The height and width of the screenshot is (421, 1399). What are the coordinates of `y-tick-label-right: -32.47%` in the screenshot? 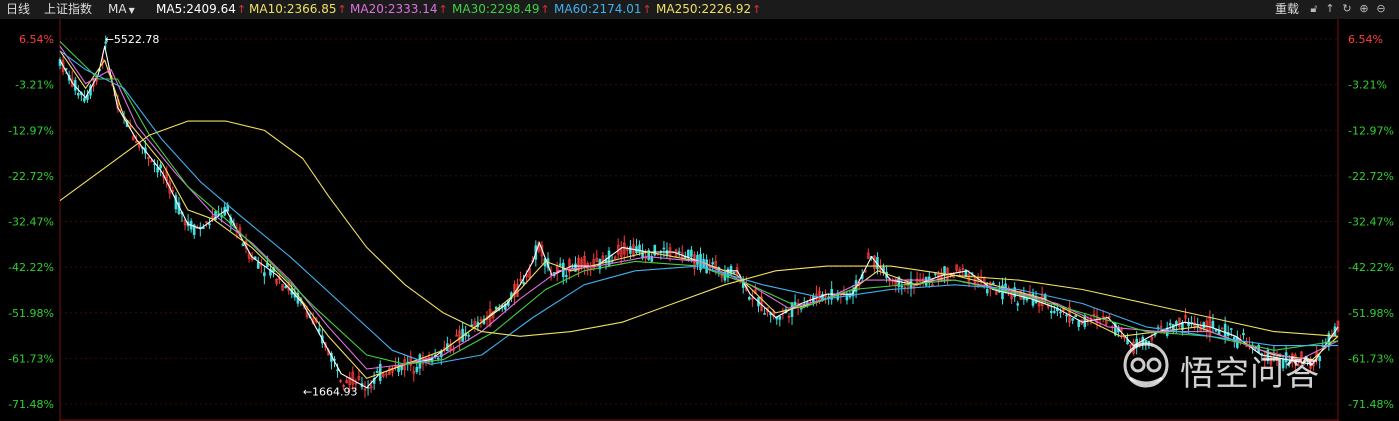 It's located at (1371, 222).